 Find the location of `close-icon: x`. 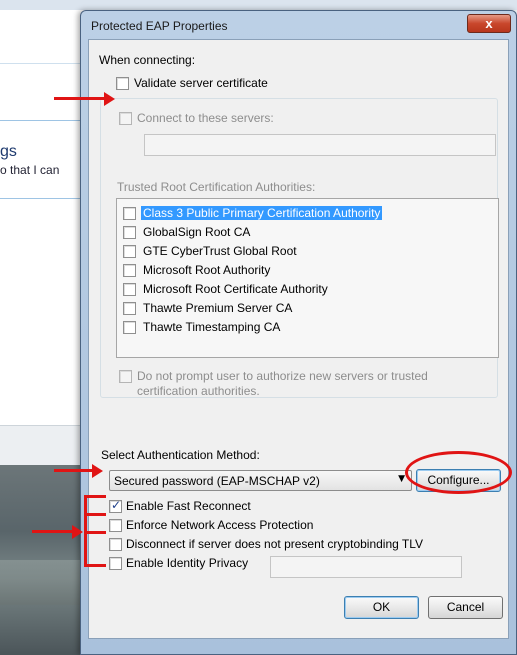

close-icon: x is located at coordinates (489, 23).